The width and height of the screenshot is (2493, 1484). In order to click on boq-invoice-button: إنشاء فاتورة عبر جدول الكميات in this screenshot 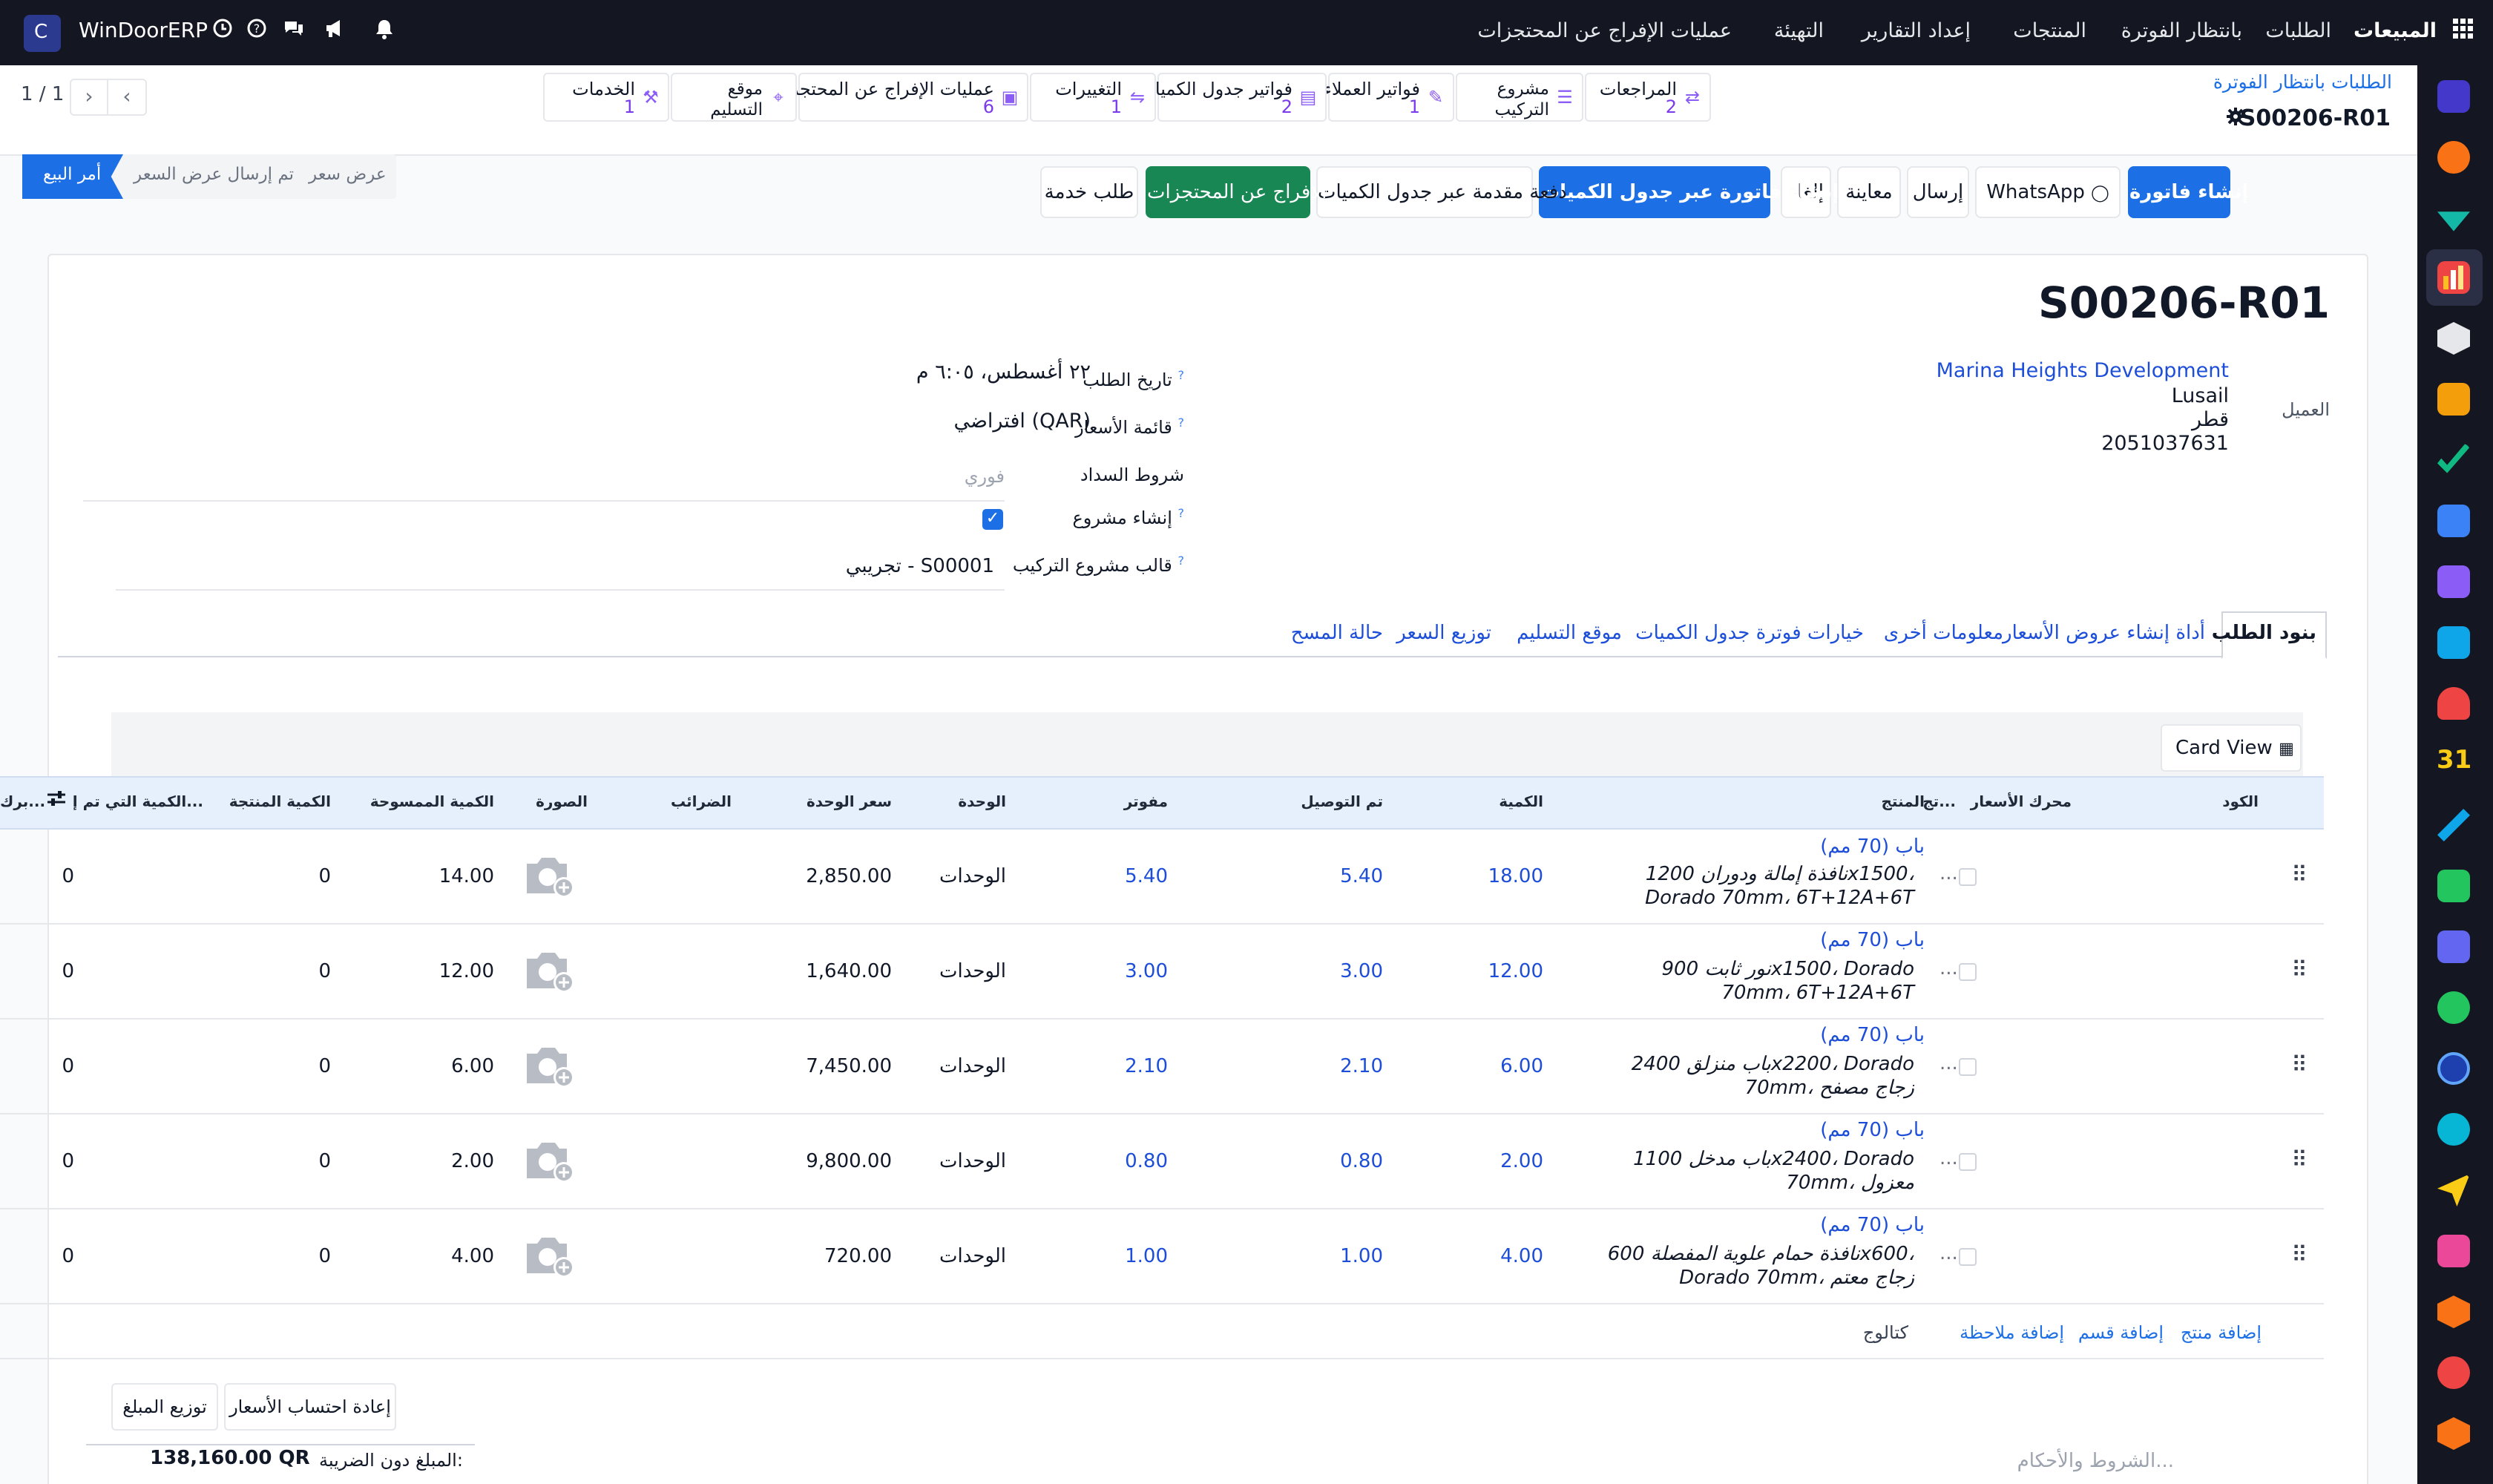, I will do `click(1689, 192)`.